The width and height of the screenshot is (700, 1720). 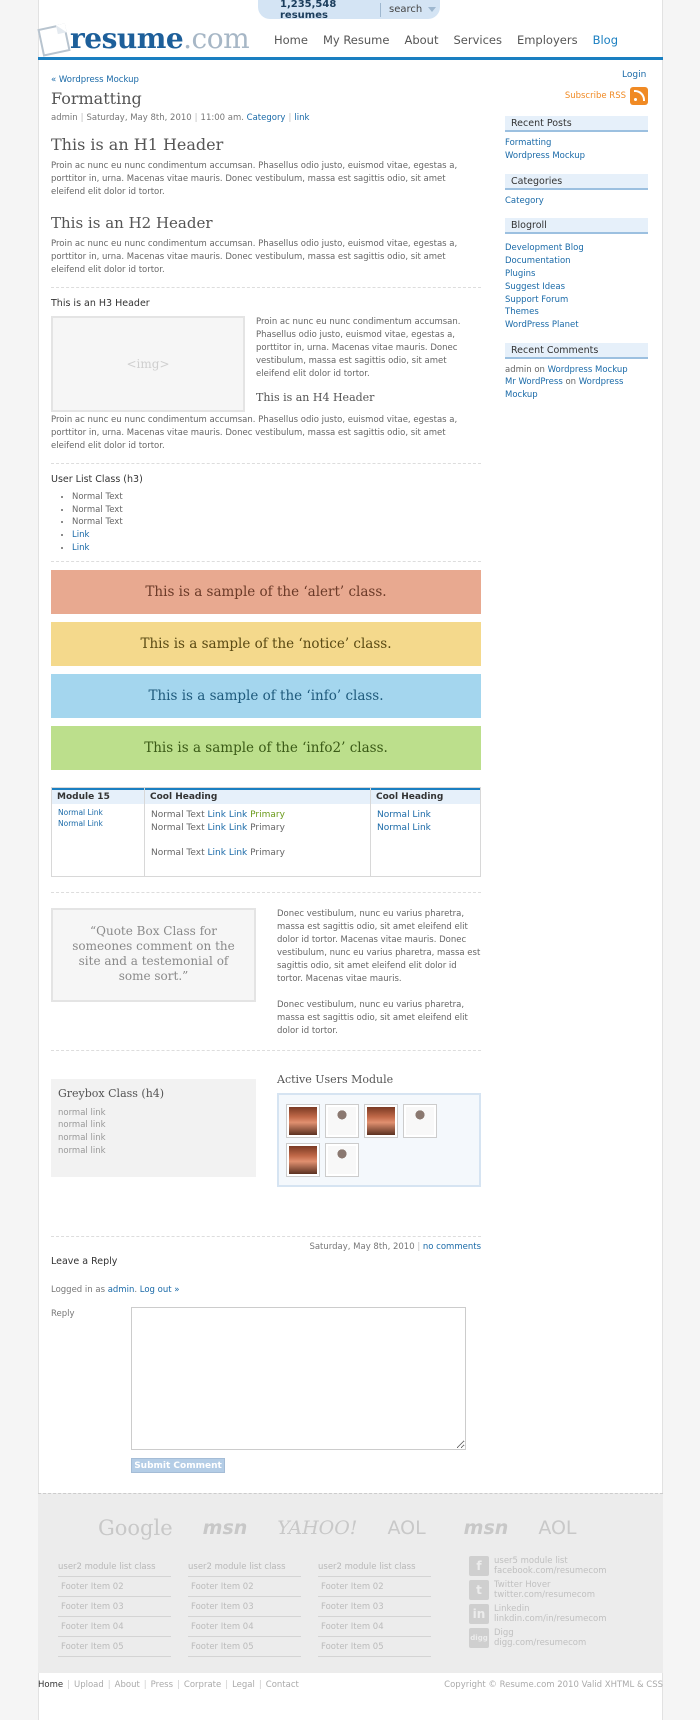 What do you see at coordinates (576, 325) in the screenshot?
I see `sidebar-link: WordPress Planet` at bounding box center [576, 325].